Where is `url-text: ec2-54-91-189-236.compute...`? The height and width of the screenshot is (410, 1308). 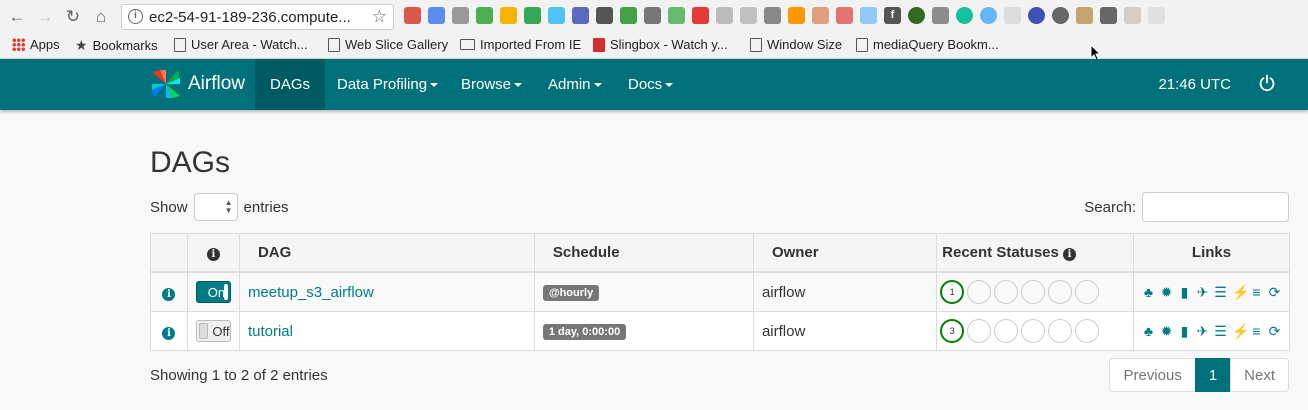
url-text: ec2-54-91-189-236.compute... is located at coordinates (250, 17).